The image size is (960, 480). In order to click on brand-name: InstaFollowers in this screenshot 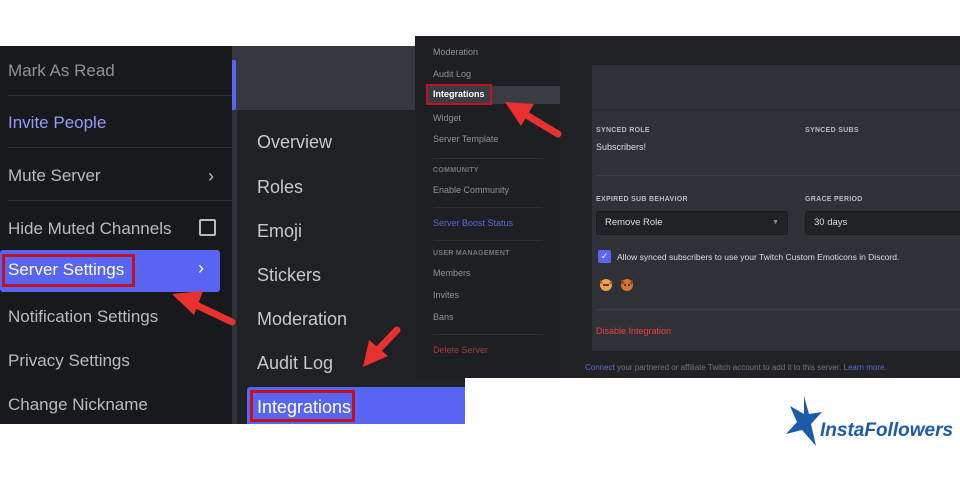, I will do `click(887, 430)`.